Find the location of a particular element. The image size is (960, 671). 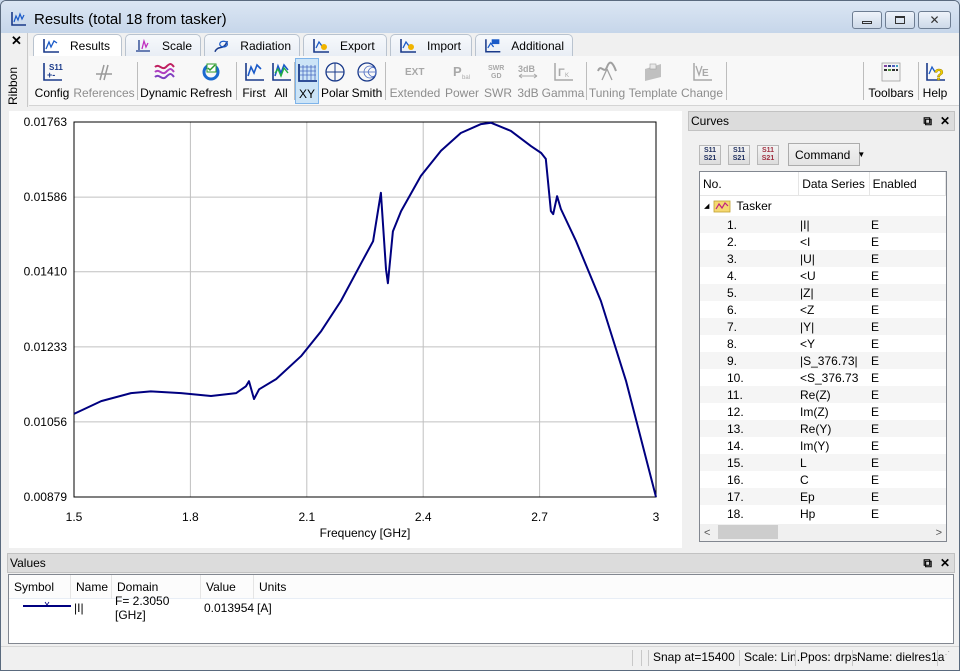

template-button: Template is located at coordinates (653, 81).